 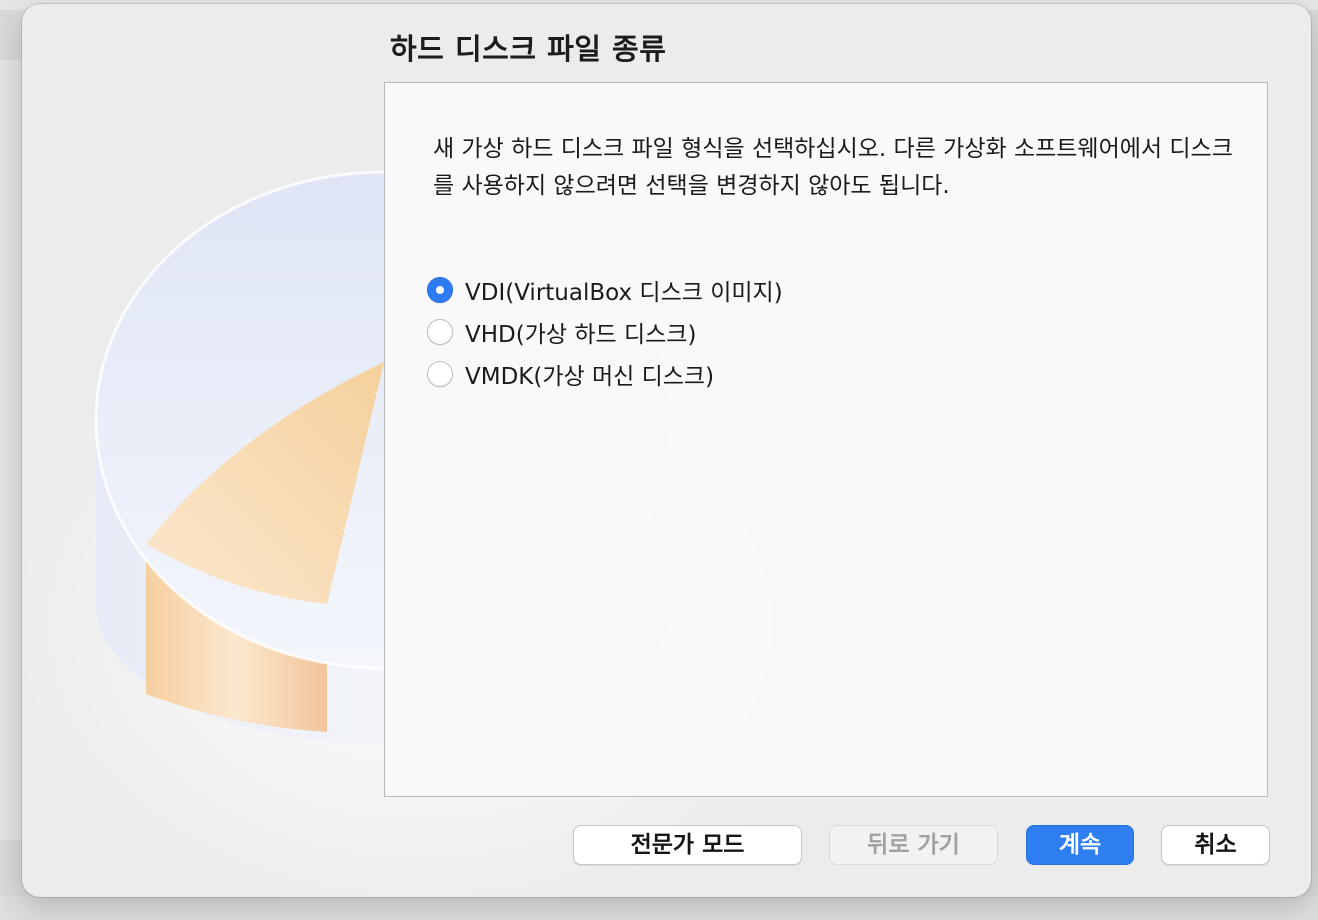 I want to click on radio-button-selected, so click(x=440, y=290).